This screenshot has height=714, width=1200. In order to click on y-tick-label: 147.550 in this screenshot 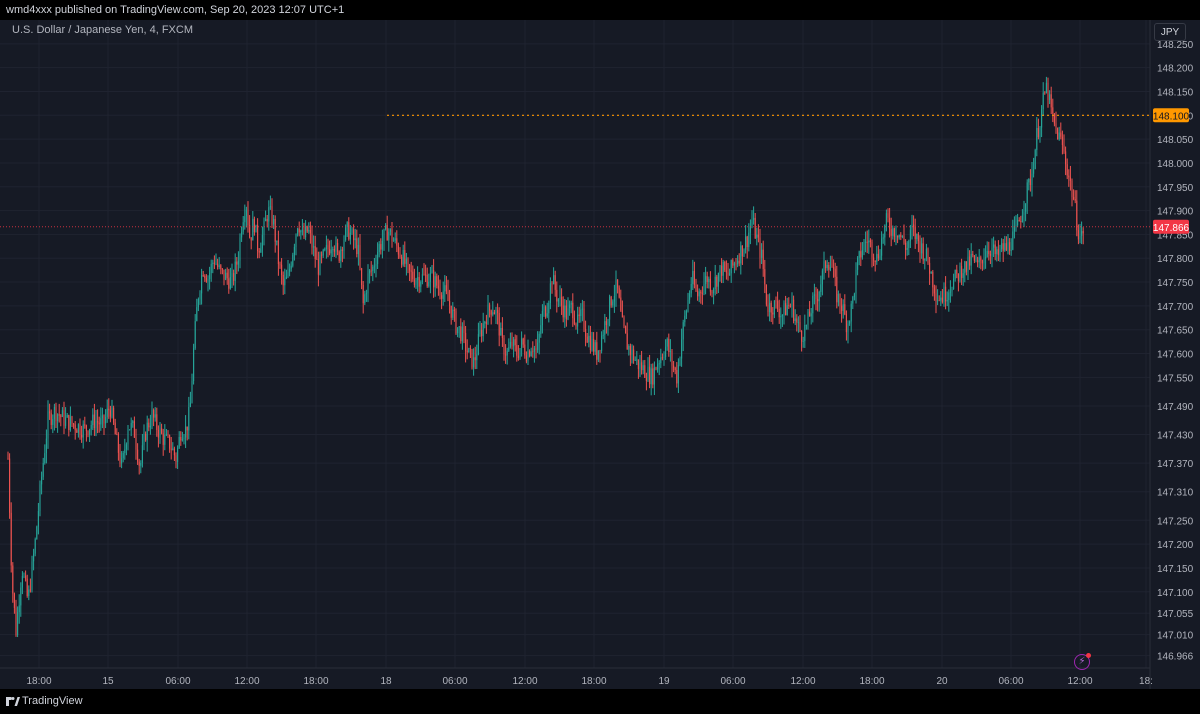, I will do `click(1175, 378)`.